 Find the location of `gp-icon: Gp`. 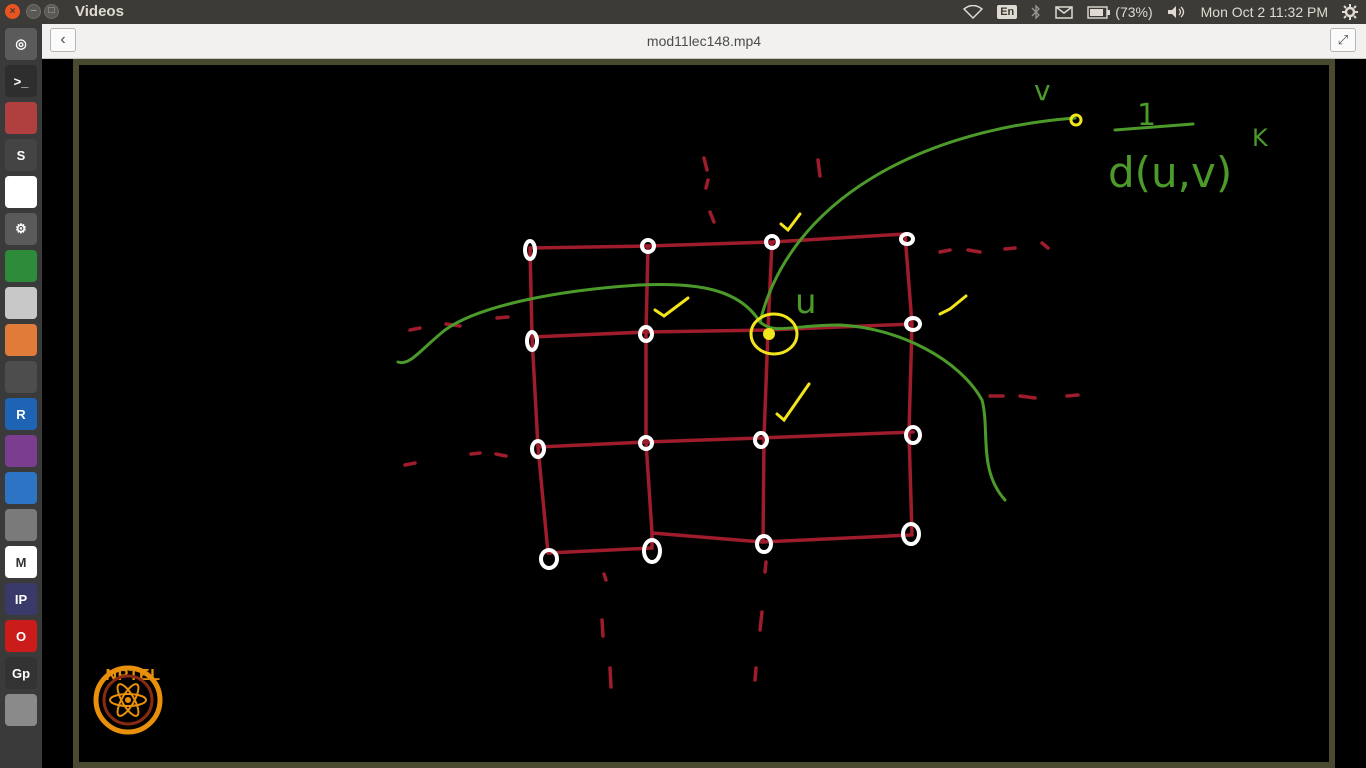

gp-icon: Gp is located at coordinates (21, 673).